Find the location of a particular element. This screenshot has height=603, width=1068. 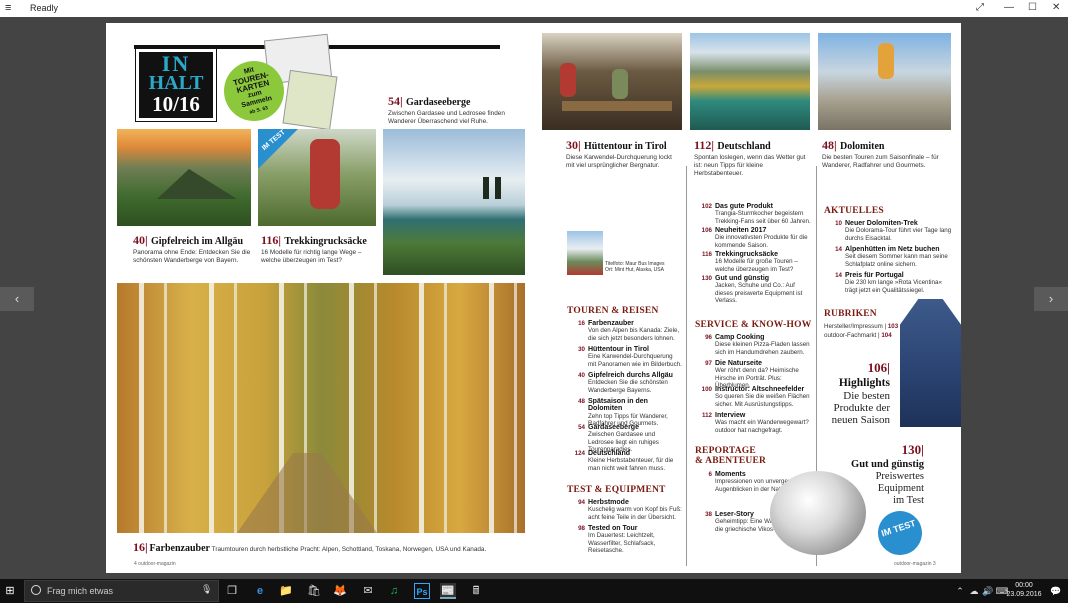

toc-entry-title: Neuheiten 2017 is located at coordinates (741, 230).